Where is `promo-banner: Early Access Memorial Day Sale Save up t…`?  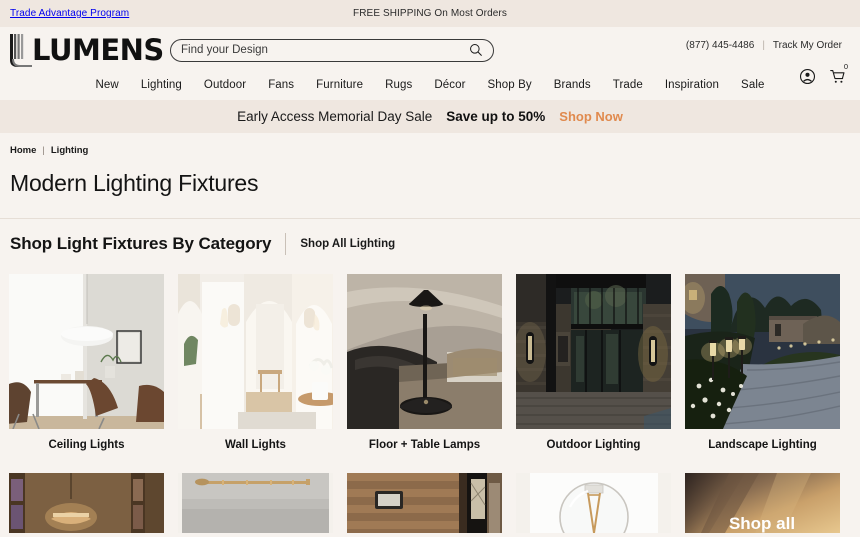
promo-banner: Early Access Memorial Day Sale Save up t… is located at coordinates (430, 116).